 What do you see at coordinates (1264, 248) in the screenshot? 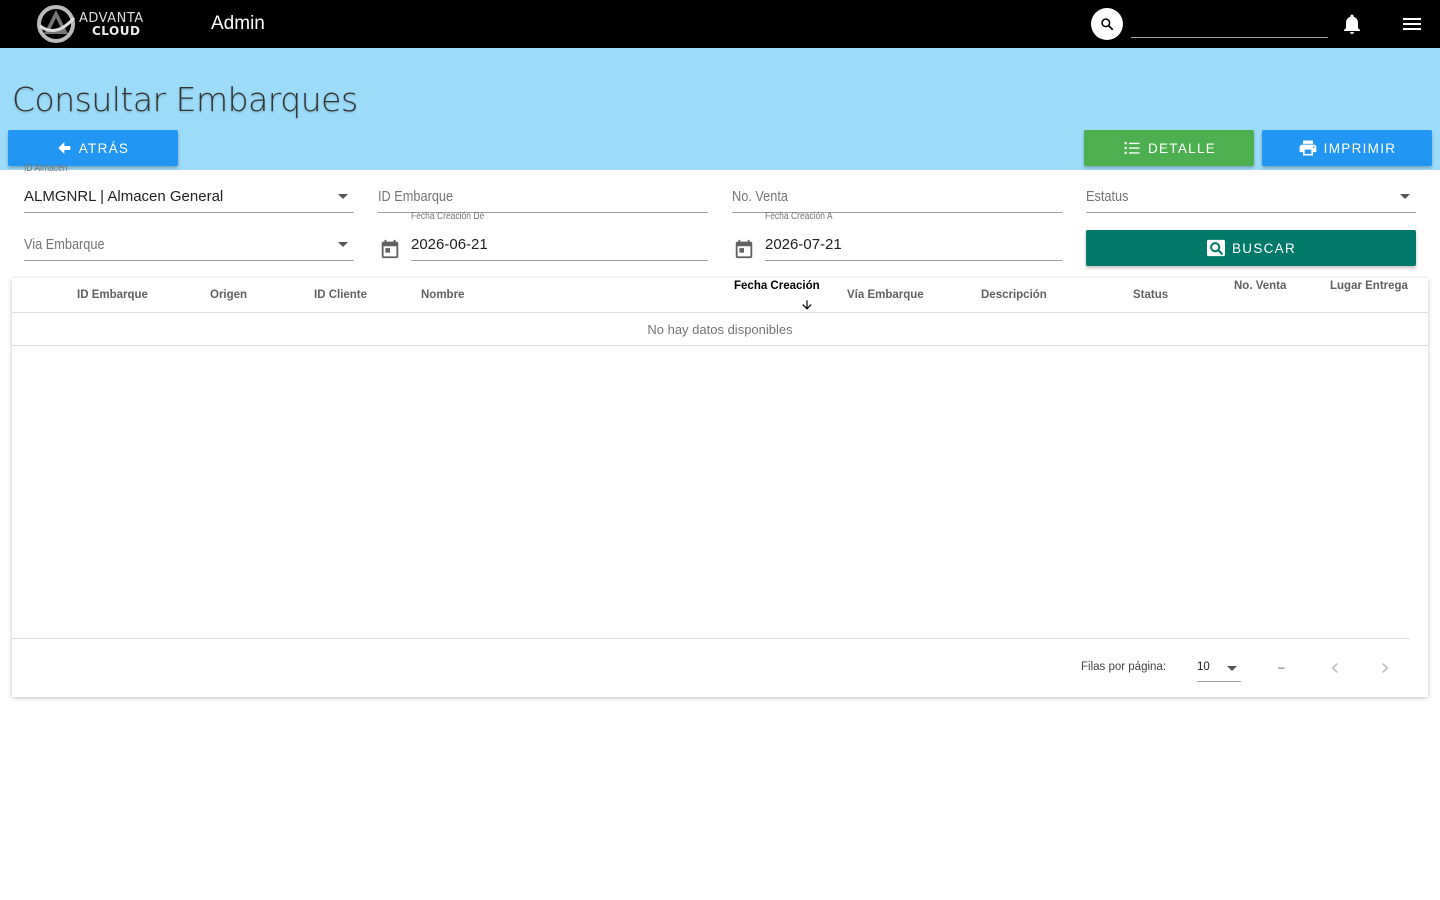
I see `search-submit-label: BUSCAR` at bounding box center [1264, 248].